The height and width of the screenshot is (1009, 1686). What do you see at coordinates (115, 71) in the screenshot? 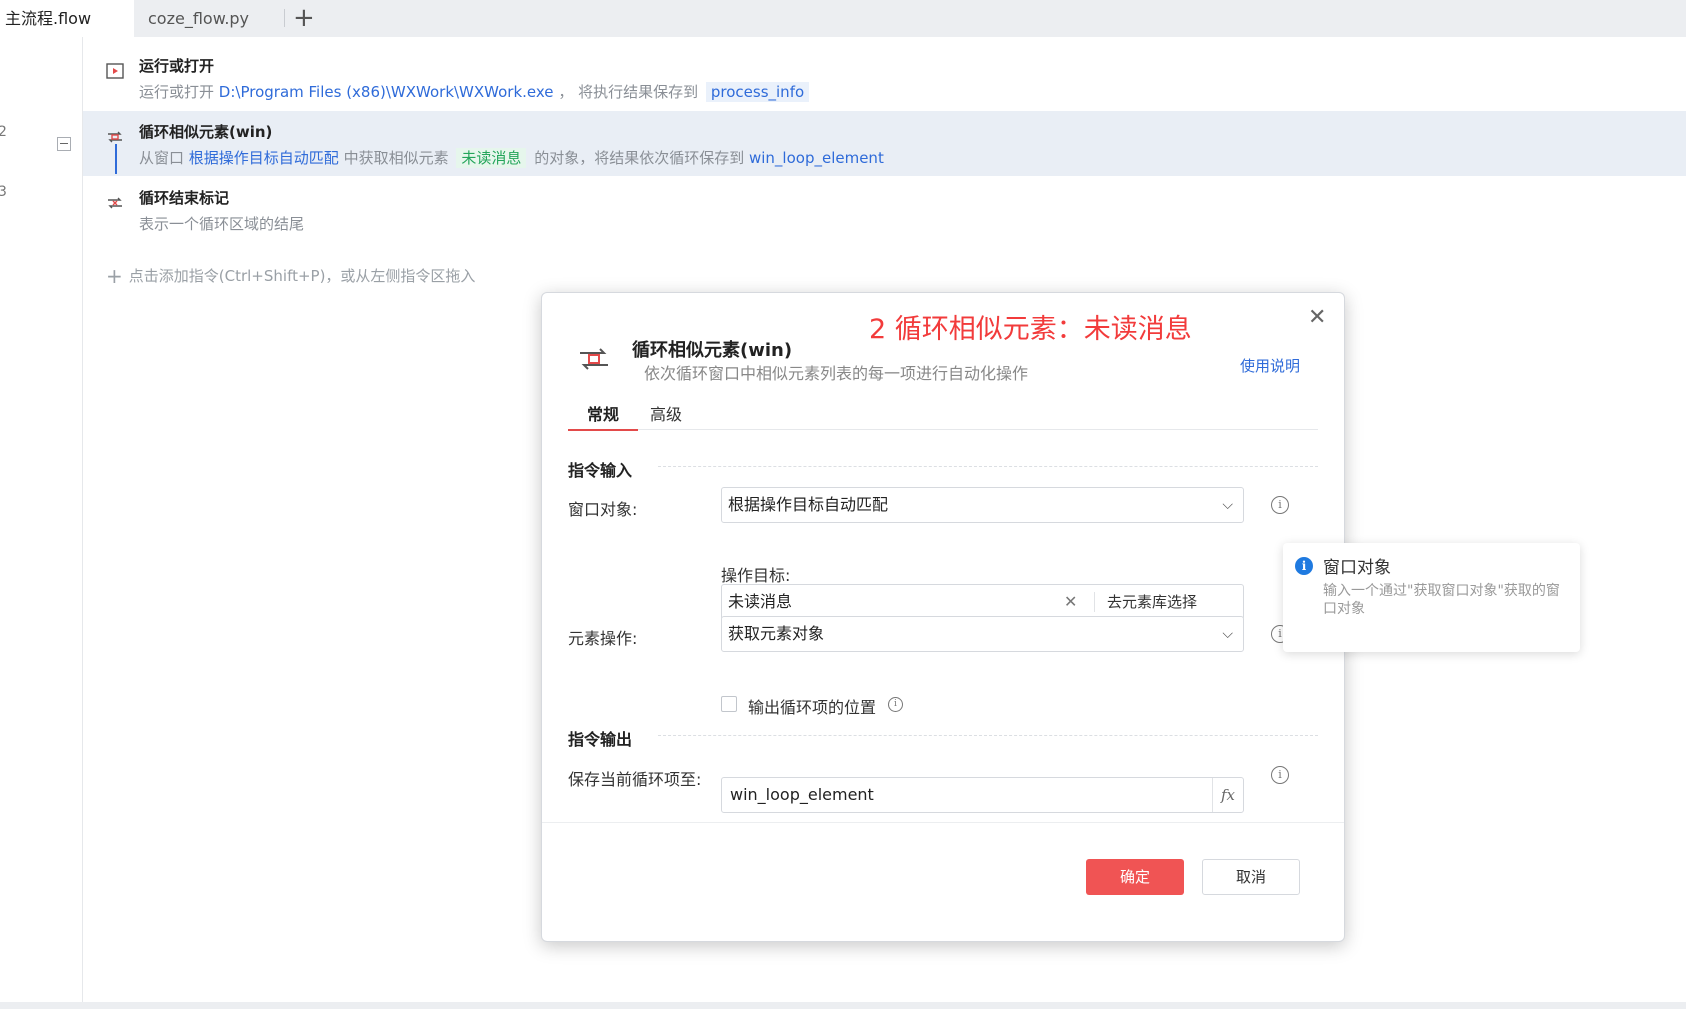
I see `run-app-icon` at bounding box center [115, 71].